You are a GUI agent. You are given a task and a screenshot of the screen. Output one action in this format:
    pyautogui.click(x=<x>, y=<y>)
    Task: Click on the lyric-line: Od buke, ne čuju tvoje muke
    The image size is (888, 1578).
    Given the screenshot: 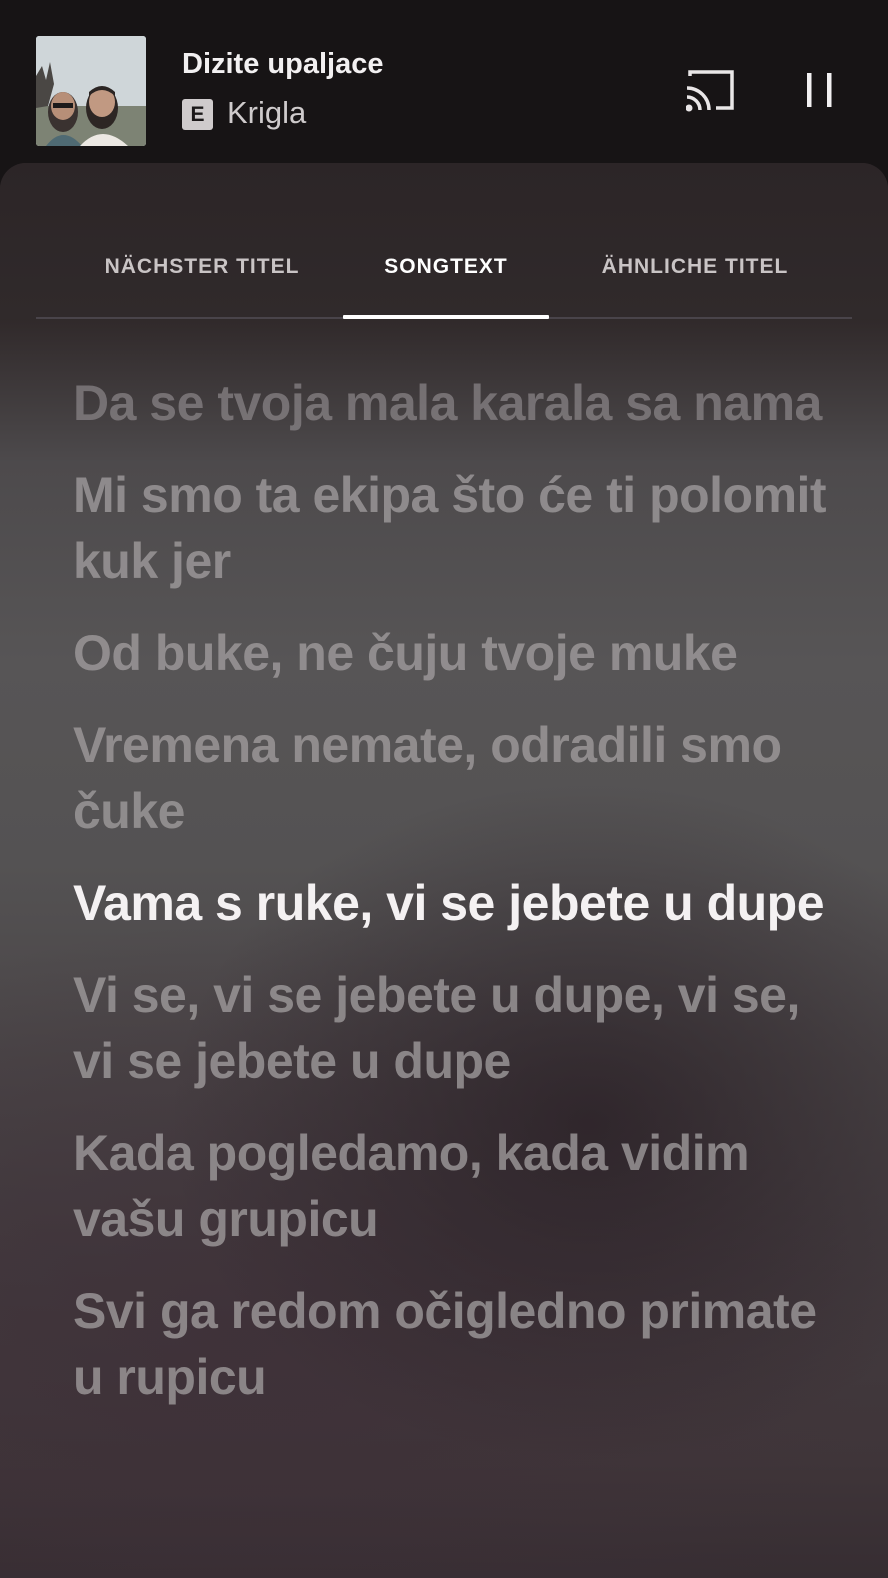 What is the action you would take?
    pyautogui.click(x=405, y=653)
    